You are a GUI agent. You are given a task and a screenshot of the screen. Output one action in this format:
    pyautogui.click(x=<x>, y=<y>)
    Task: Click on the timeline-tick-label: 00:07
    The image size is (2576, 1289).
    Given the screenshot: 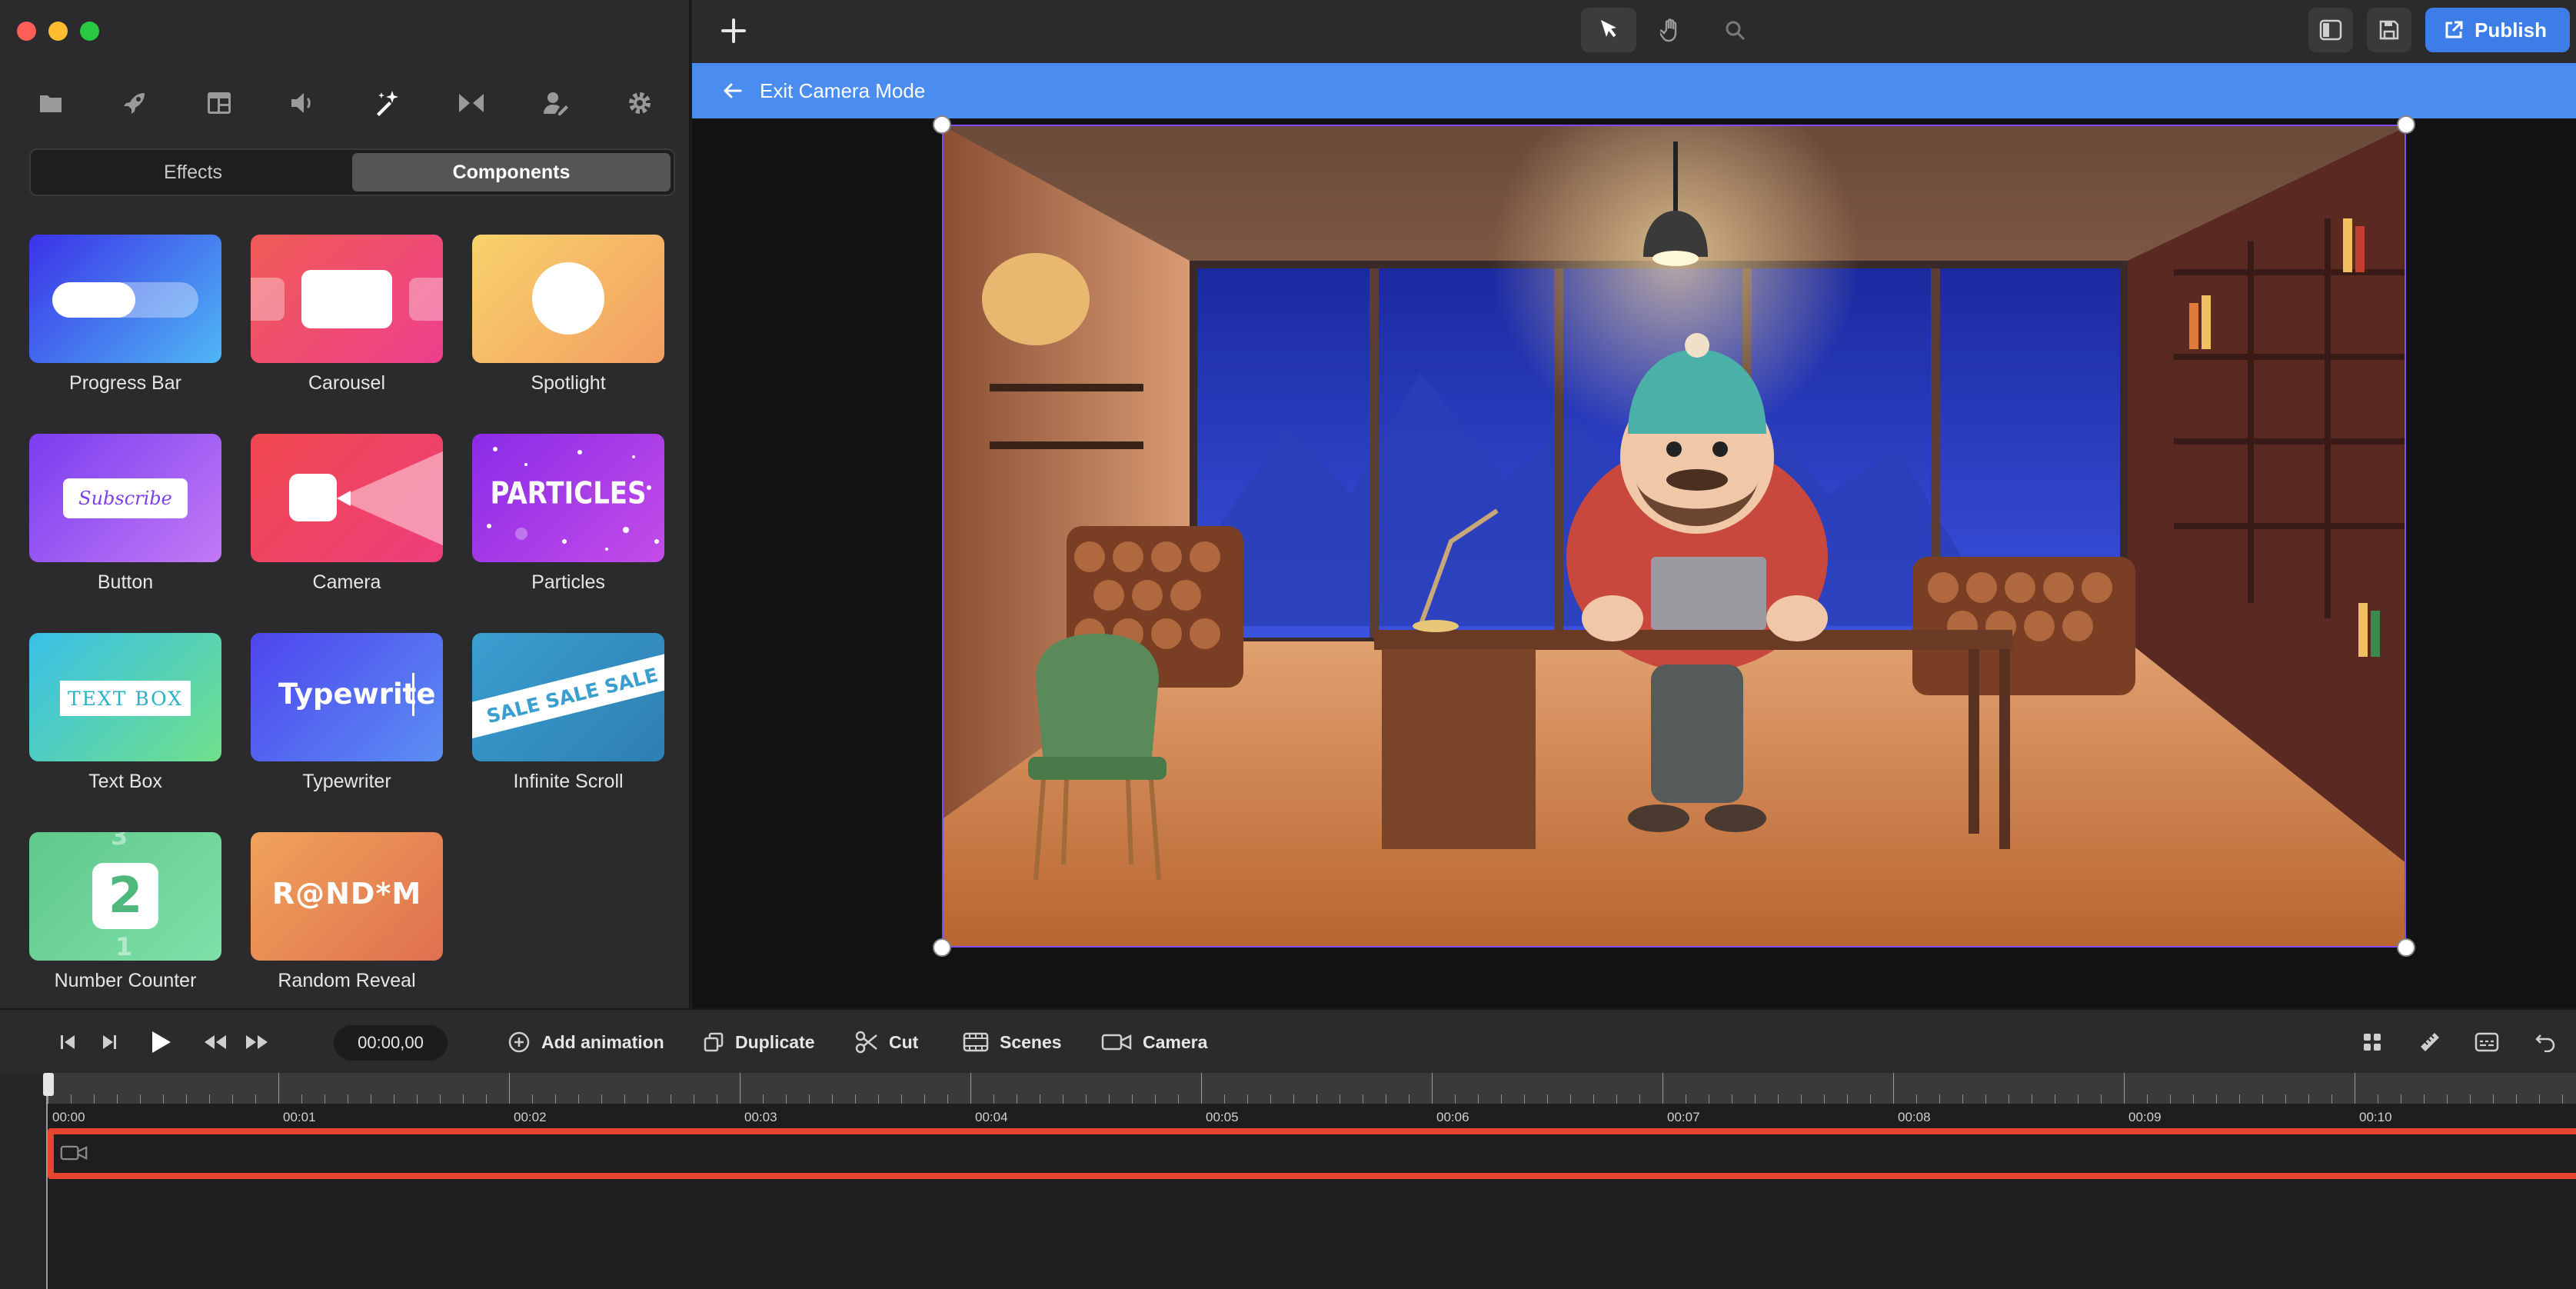 What is the action you would take?
    pyautogui.click(x=1684, y=1117)
    